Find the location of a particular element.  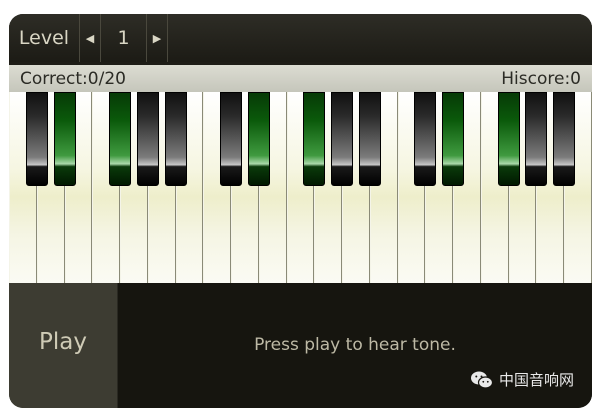

level-increase-button: ▶ is located at coordinates (157, 38).